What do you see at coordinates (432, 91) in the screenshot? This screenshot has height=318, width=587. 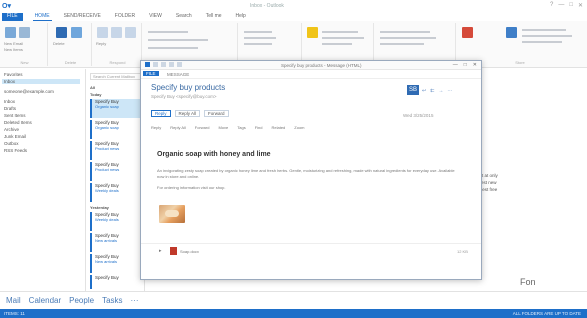 I see `reply-all-icon: ⇇` at bounding box center [432, 91].